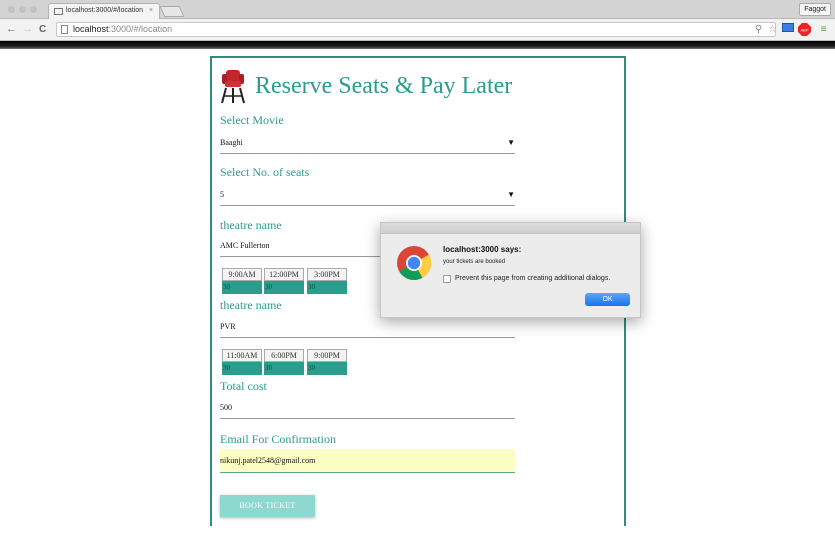  I want to click on total-cost-label: Total cost, so click(243, 386).